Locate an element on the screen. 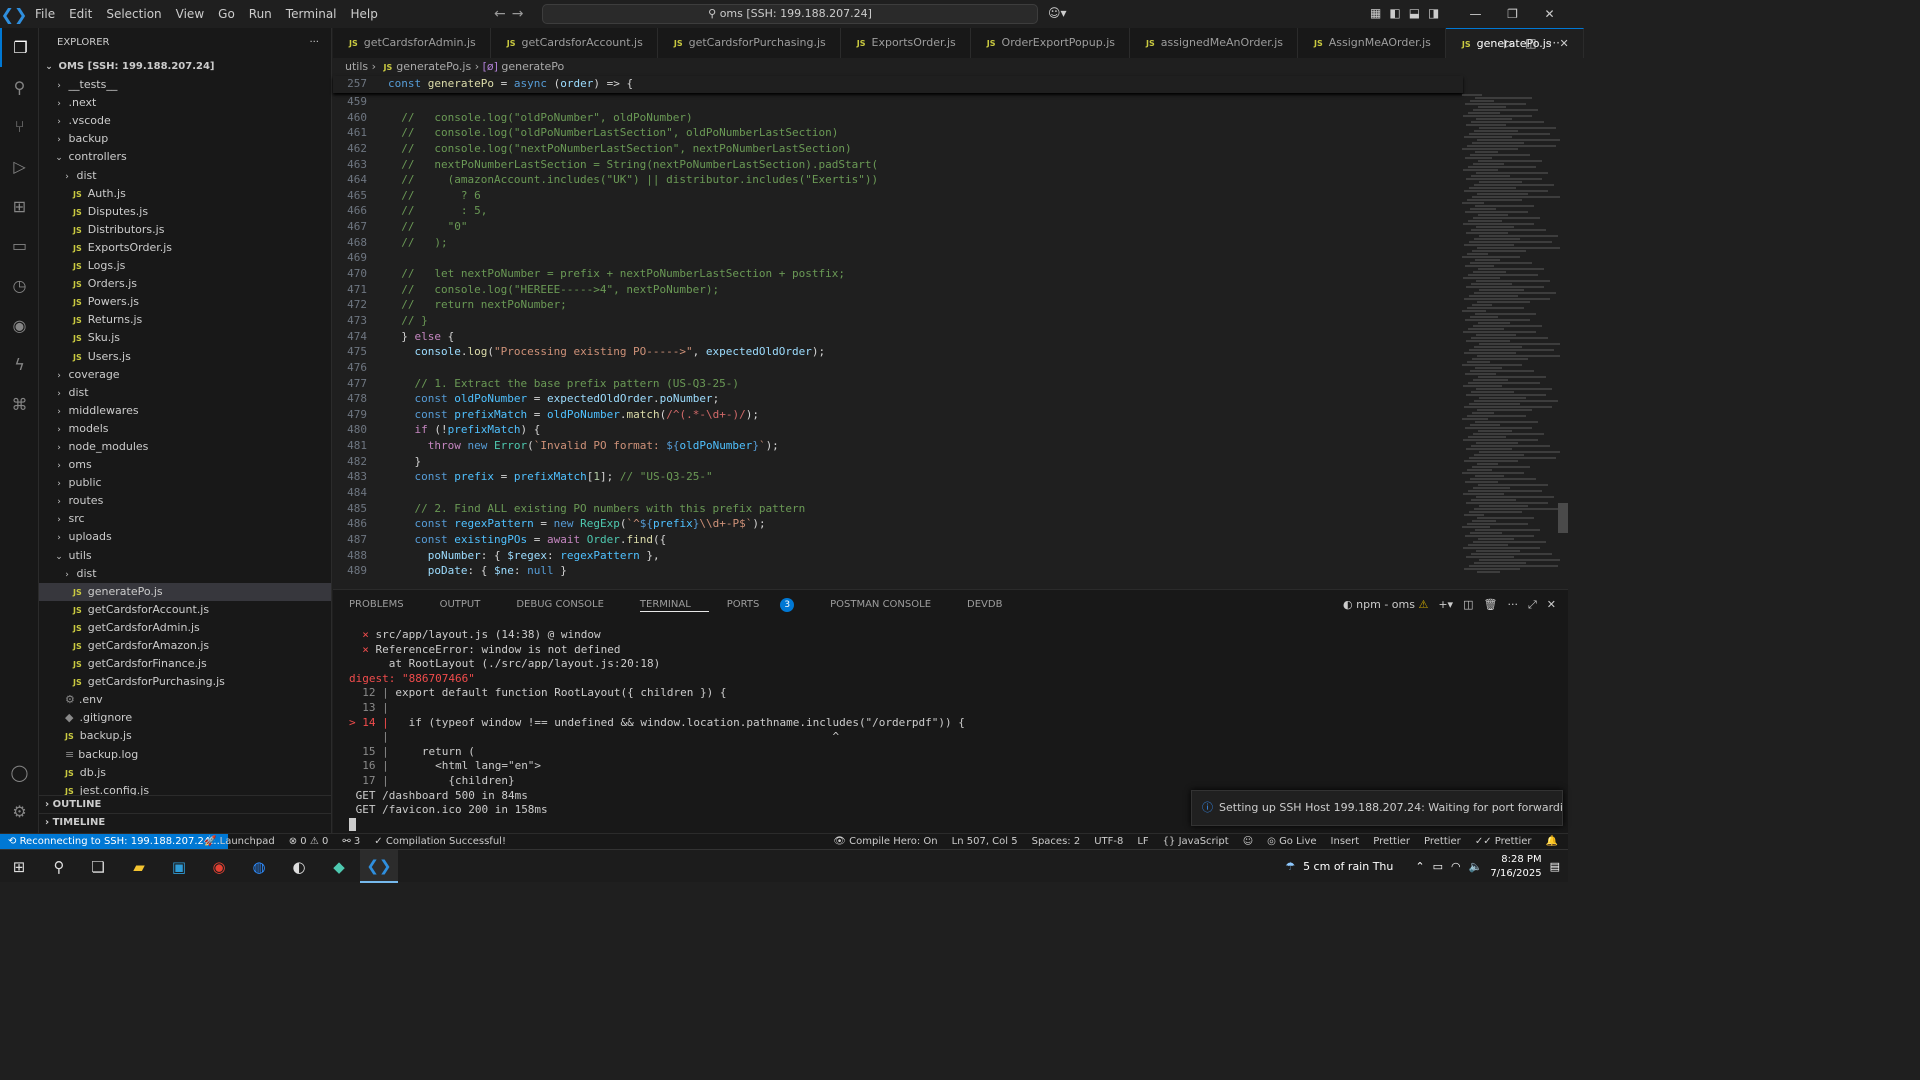 The height and width of the screenshot is (1080, 1920). extensions-icon: ⊞ is located at coordinates (19, 206).